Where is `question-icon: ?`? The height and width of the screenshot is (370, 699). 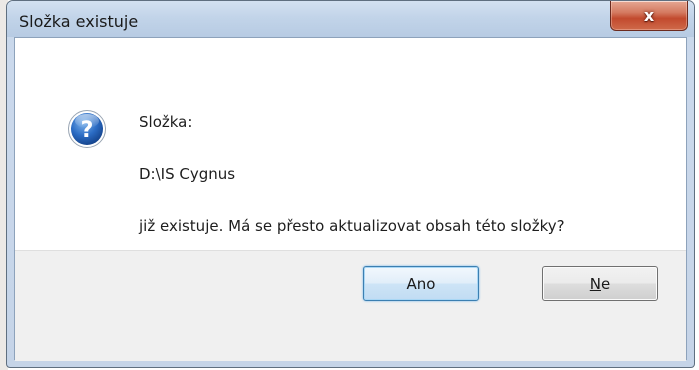
question-icon: ? is located at coordinates (87, 129).